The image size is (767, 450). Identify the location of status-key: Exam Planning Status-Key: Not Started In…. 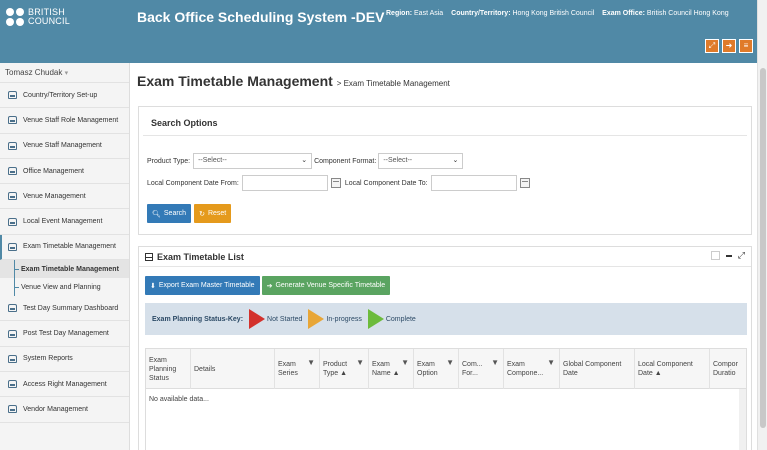
(446, 319).